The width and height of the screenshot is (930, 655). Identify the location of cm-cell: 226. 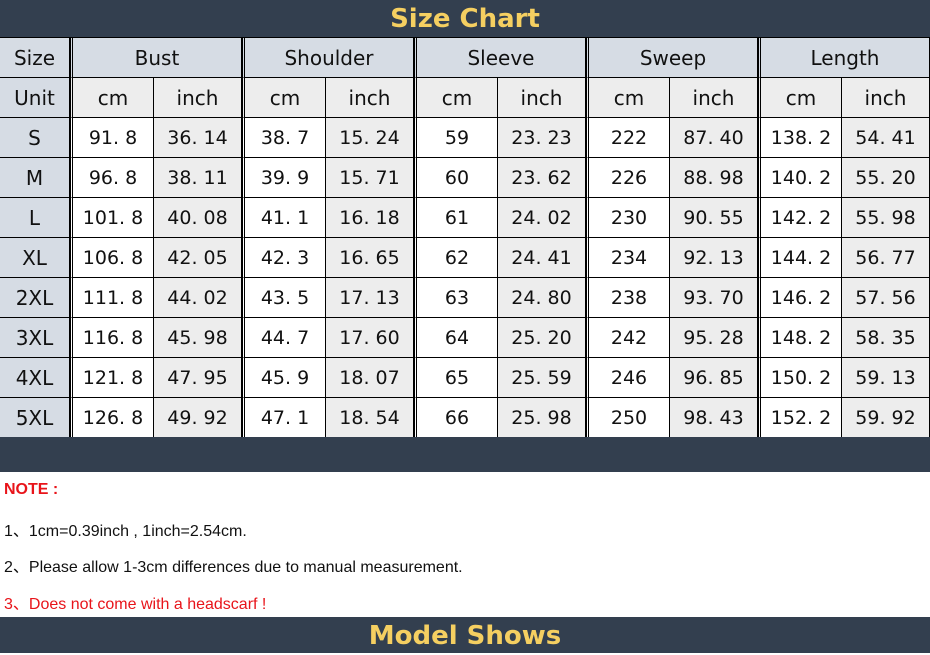
(628, 178).